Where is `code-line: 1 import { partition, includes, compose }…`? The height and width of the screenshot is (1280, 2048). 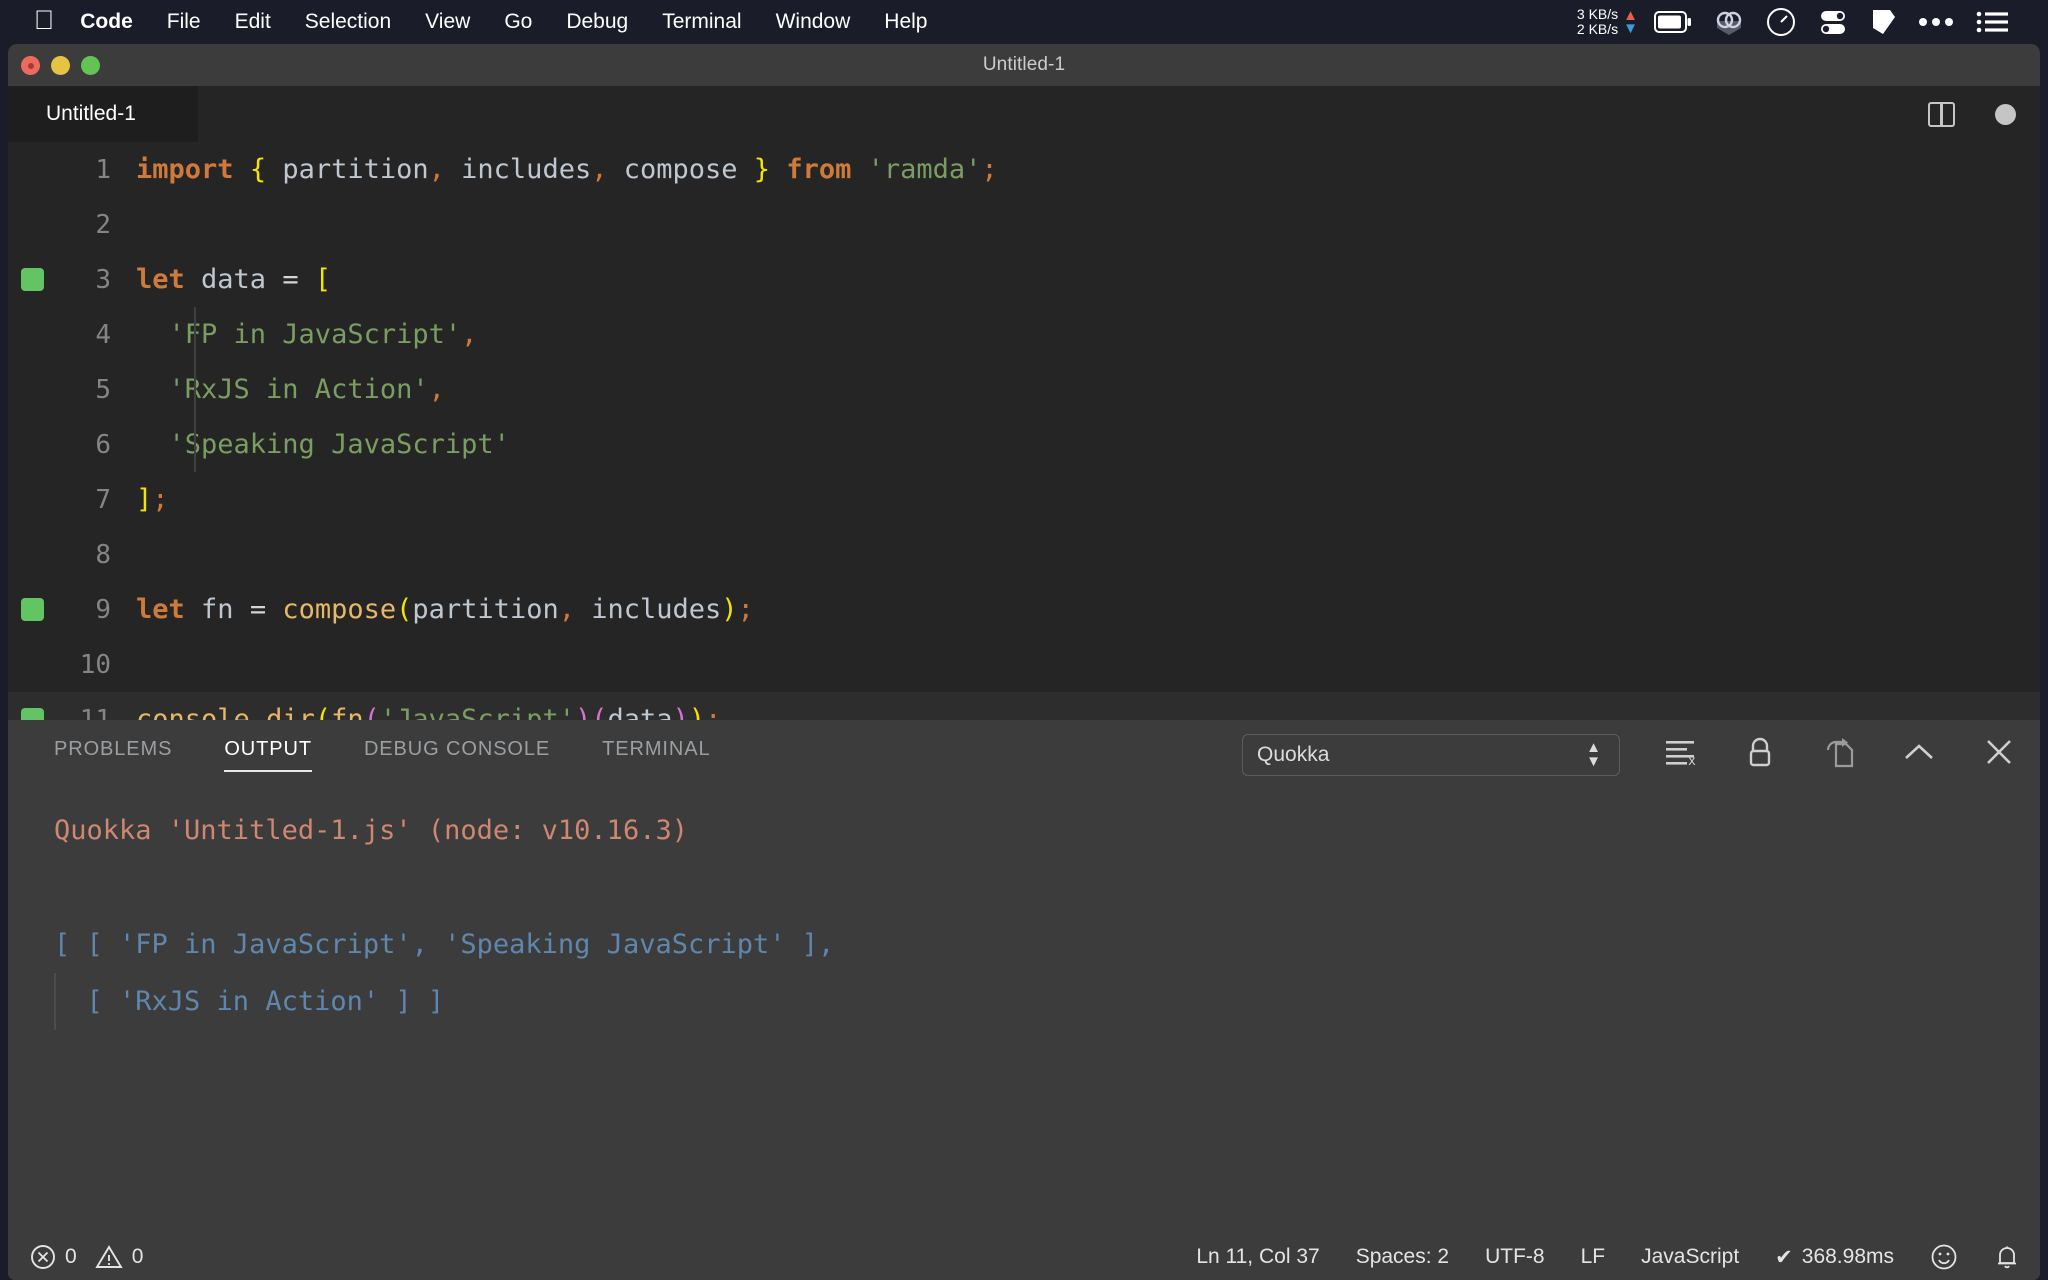
code-line: 1 import { partition, includes, compose }… is located at coordinates (1024, 169).